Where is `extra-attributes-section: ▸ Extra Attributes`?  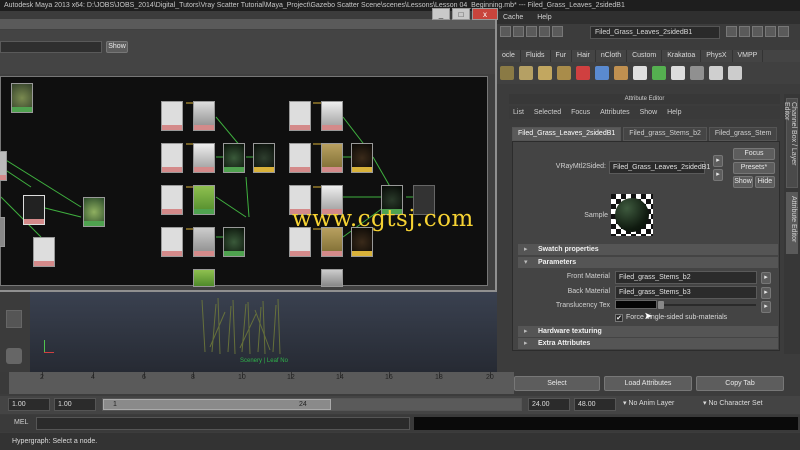
extra-attributes-section: ▸ Extra Attributes is located at coordinates (648, 343).